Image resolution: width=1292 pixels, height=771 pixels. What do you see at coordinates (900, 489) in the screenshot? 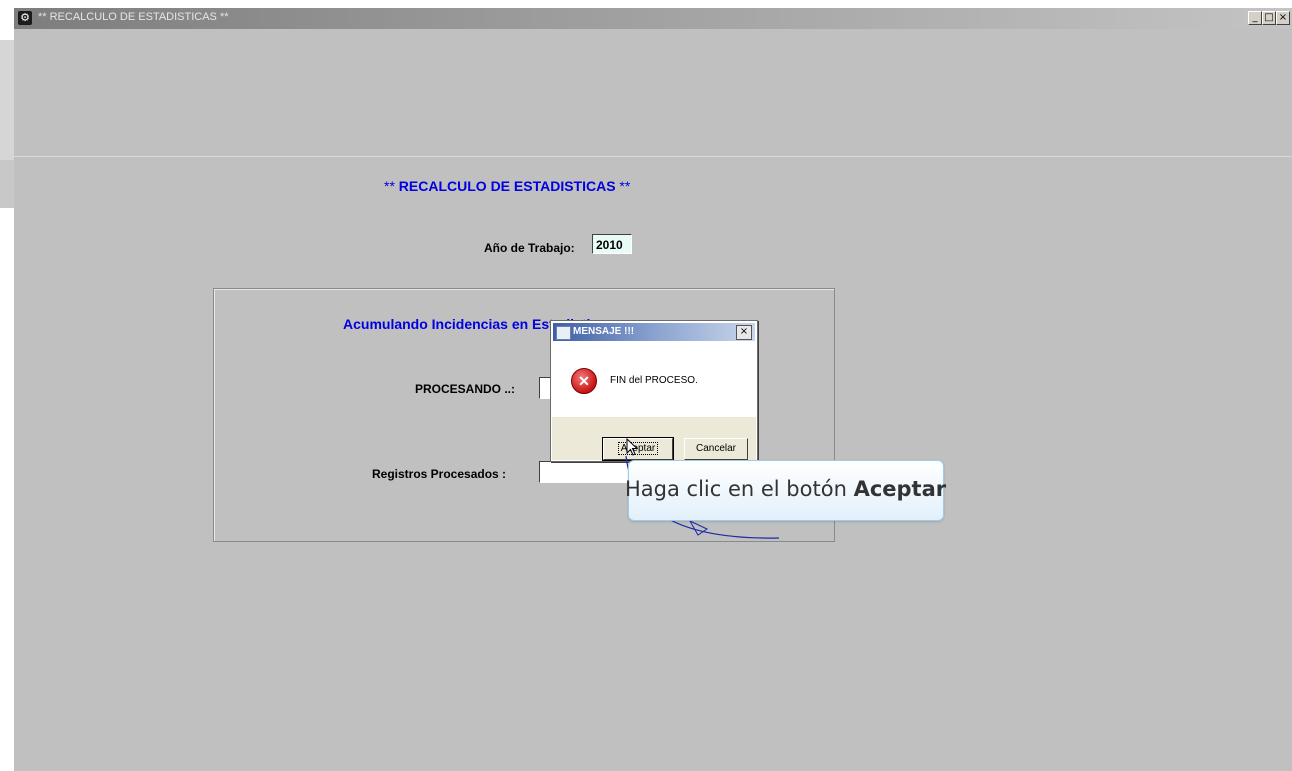
I see `callout-text-bold: Aceptar` at bounding box center [900, 489].